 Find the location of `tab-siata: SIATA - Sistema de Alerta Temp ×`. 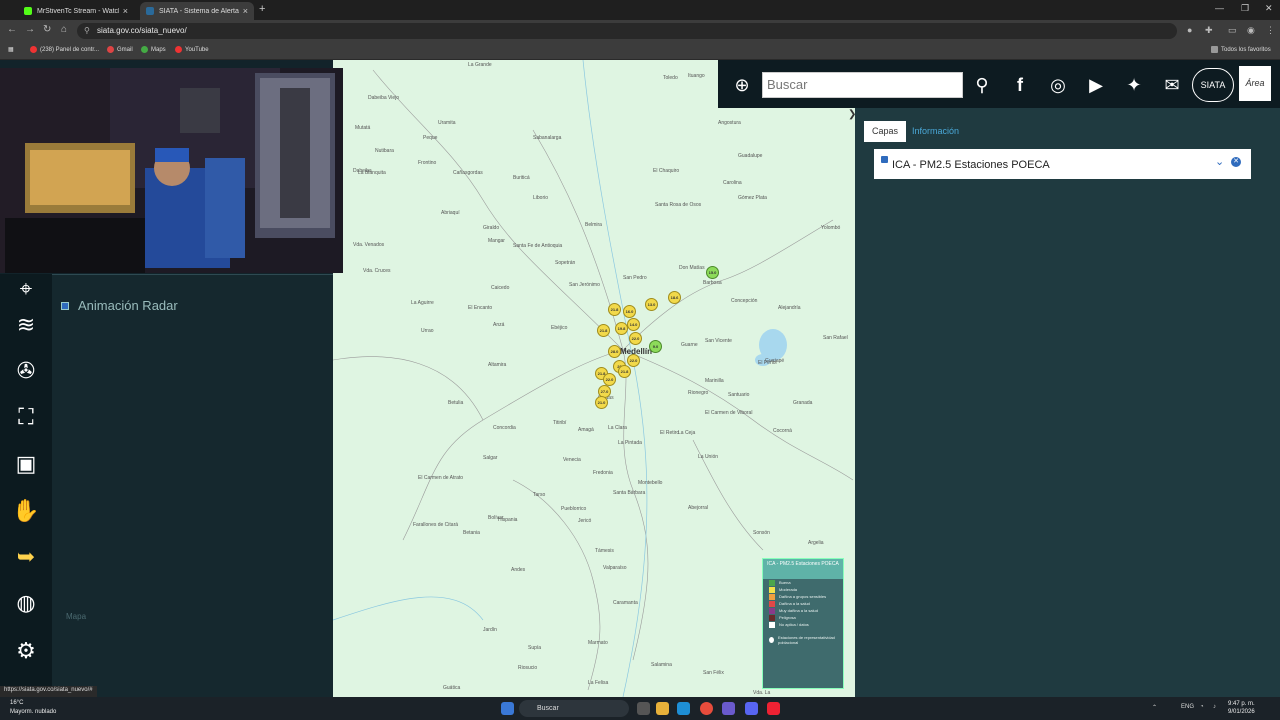

tab-siata: SIATA - Sistema de Alerta Temp × is located at coordinates (197, 11).